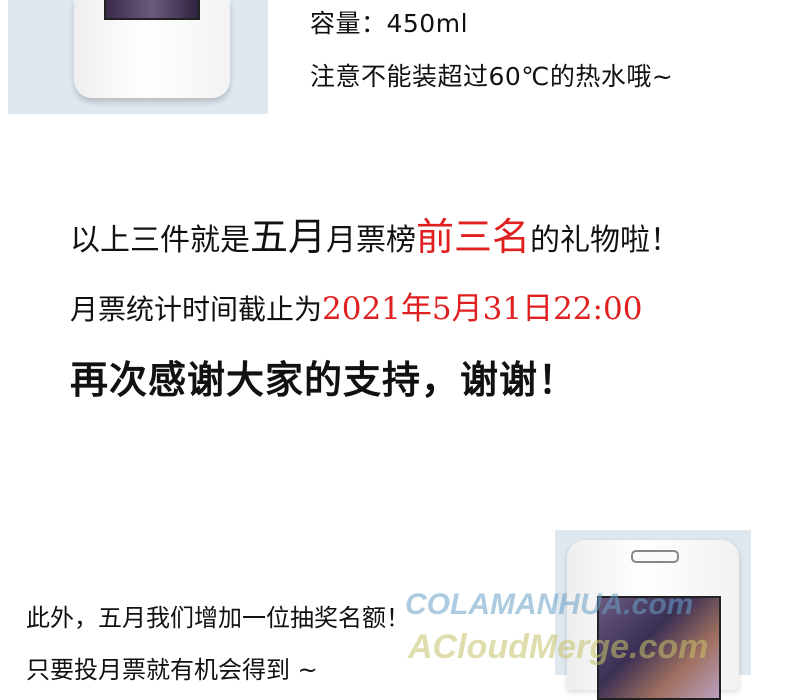  Describe the element at coordinates (659, 648) in the screenshot. I see `bottle-print-artwork` at that location.